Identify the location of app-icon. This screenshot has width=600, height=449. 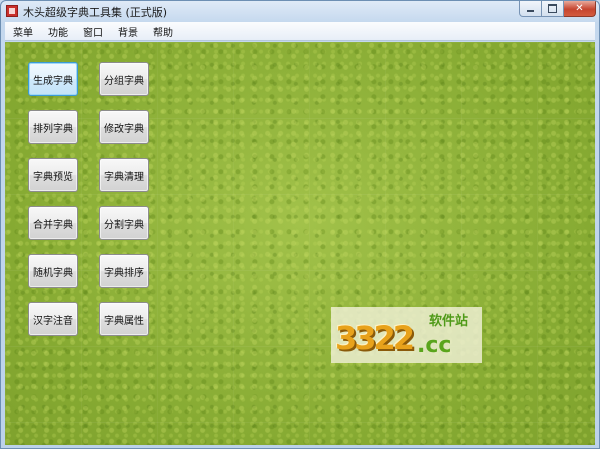
(12, 11).